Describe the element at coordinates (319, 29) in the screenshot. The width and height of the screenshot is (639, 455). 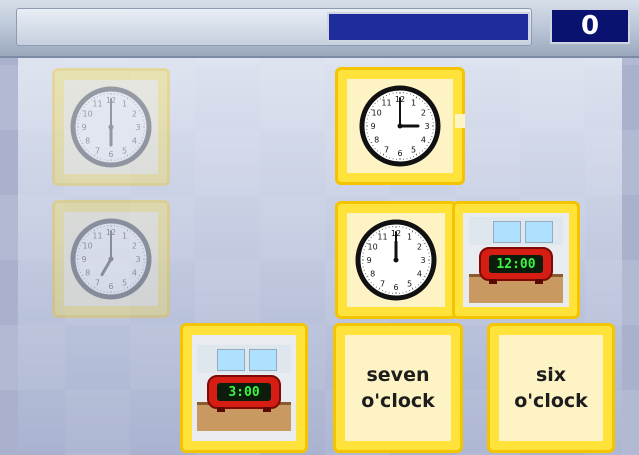
I see `top-bar: 0` at that location.